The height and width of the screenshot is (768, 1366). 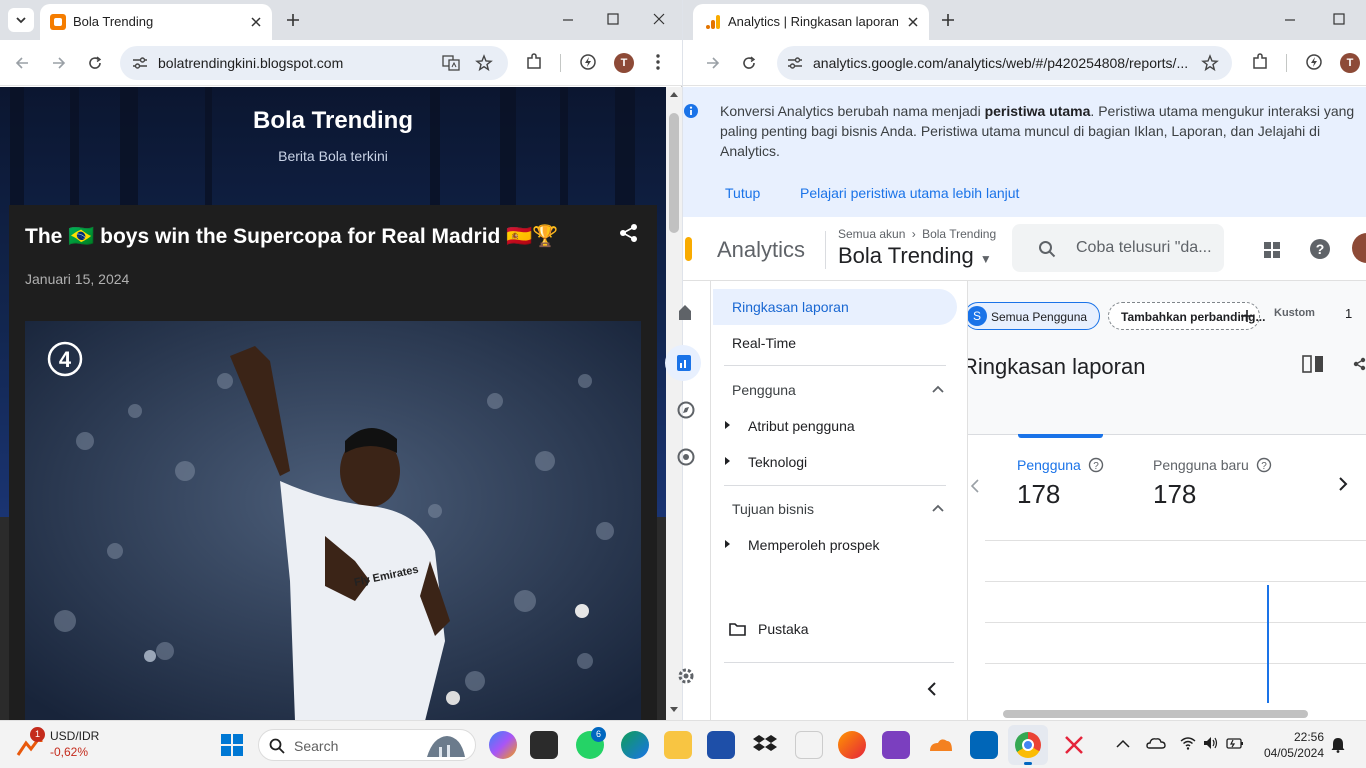 I want to click on visual-studio-icon, so click(x=896, y=745).